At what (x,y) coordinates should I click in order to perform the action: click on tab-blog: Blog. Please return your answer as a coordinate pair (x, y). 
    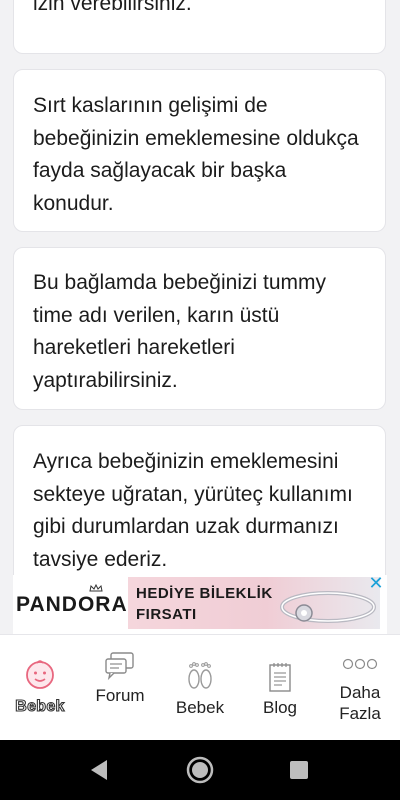
    Looking at the image, I should click on (280, 689).